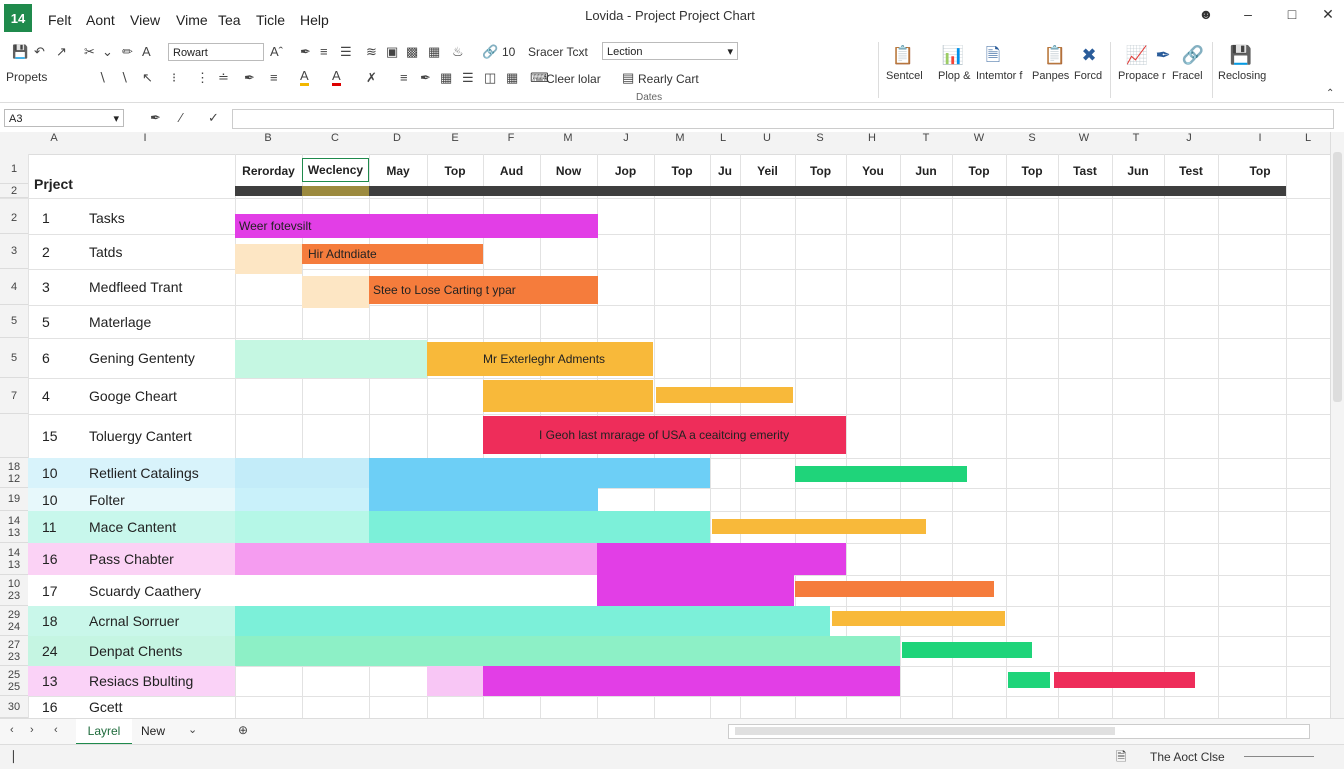  What do you see at coordinates (100, 20) in the screenshot?
I see `menu-aont: Aont` at bounding box center [100, 20].